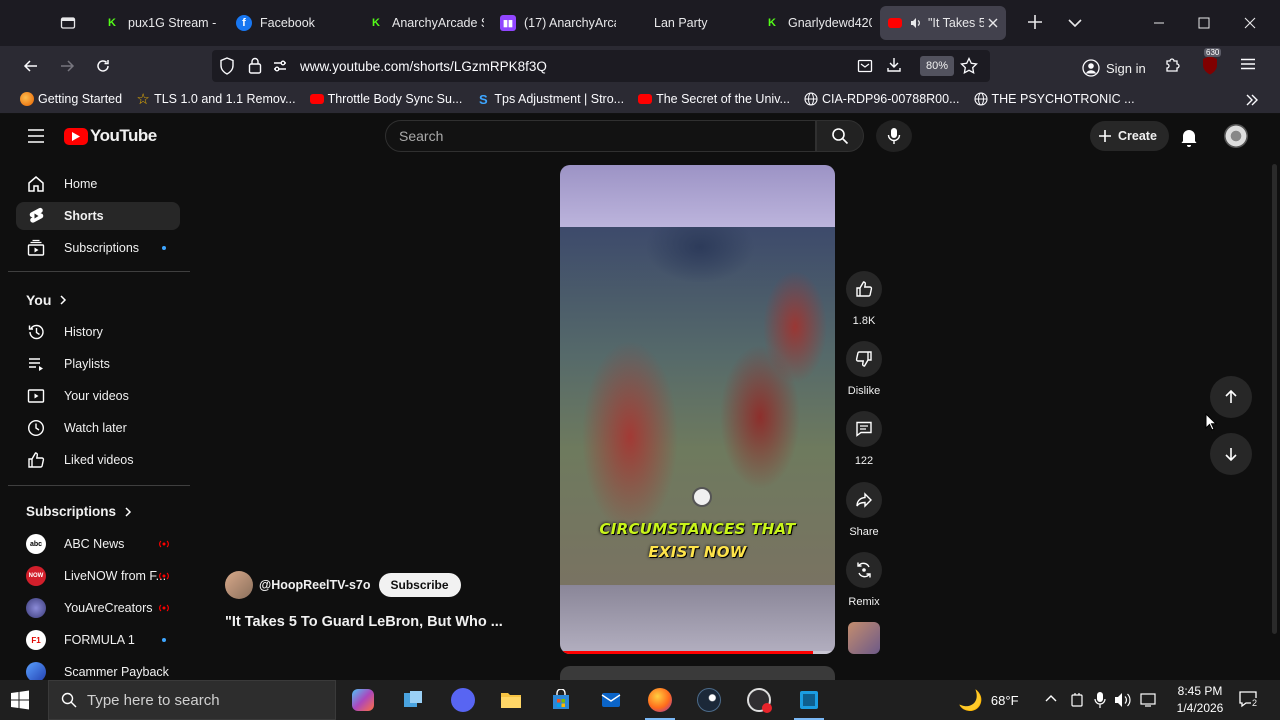  What do you see at coordinates (894, 65) in the screenshot?
I see `save-page-icon` at bounding box center [894, 65].